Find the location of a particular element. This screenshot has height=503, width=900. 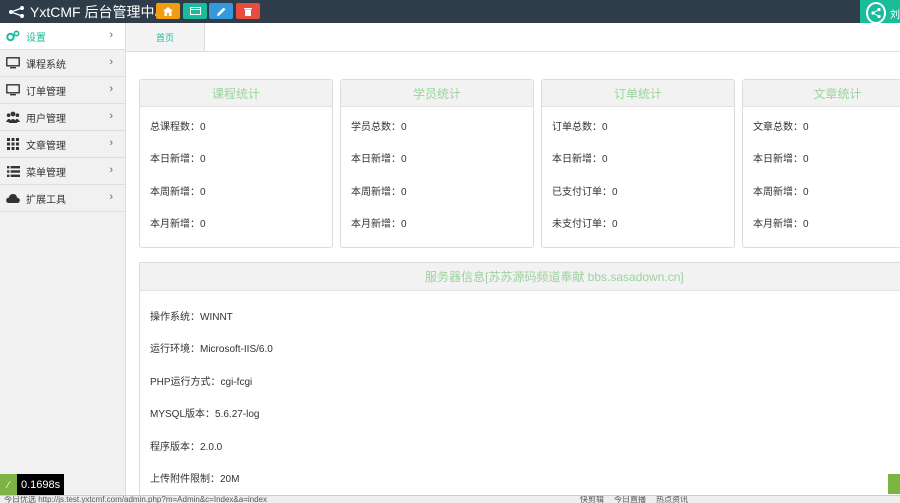

stat-row: 总课程数：0 is located at coordinates (178, 127).